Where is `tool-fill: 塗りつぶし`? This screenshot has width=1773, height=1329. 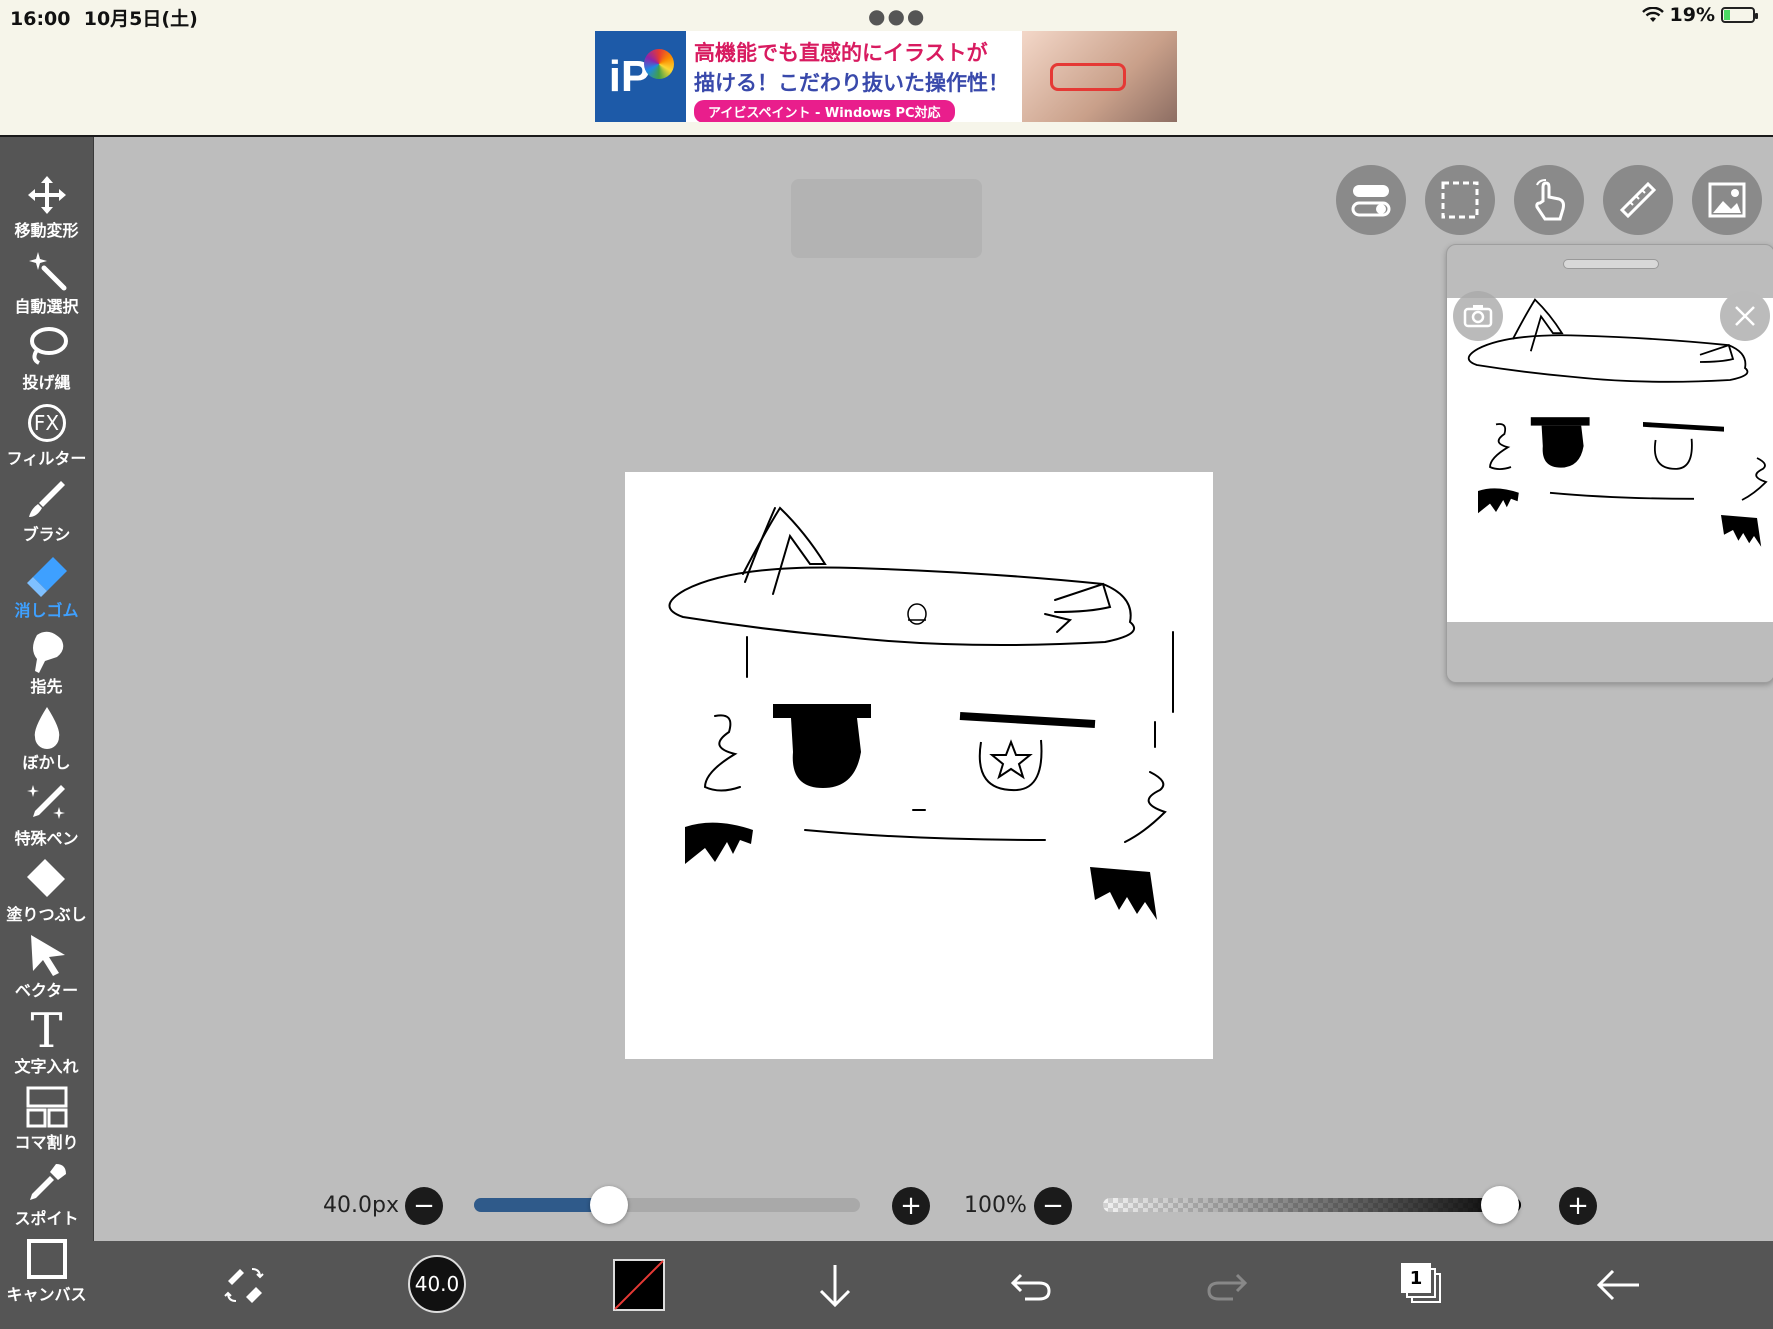
tool-fill: 塗りつぶし is located at coordinates (46, 895).